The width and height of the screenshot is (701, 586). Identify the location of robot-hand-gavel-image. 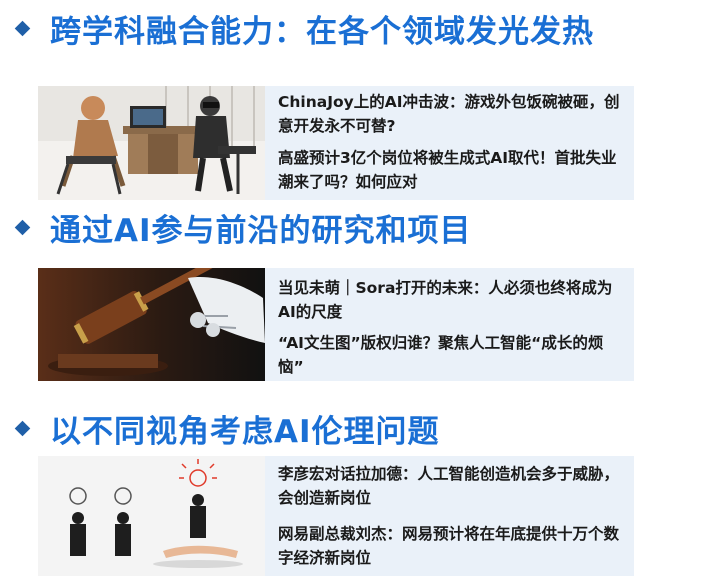
(151, 324).